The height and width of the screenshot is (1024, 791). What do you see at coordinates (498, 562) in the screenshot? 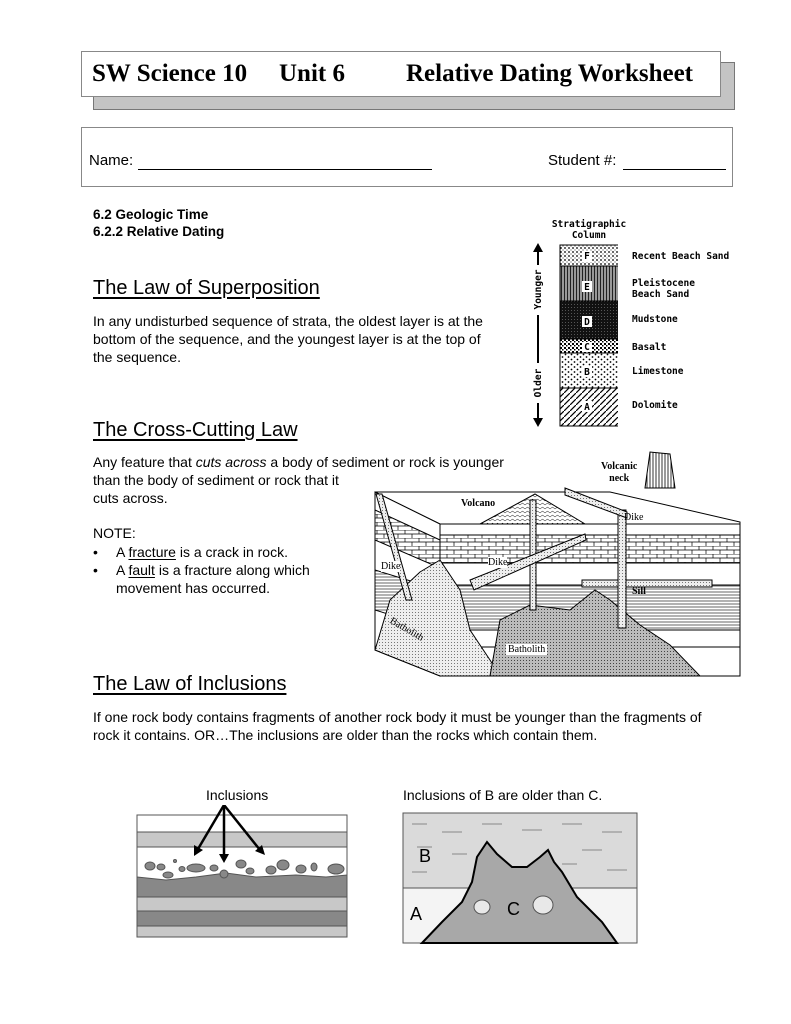
I see `dike-label-middle: Dike` at bounding box center [498, 562].